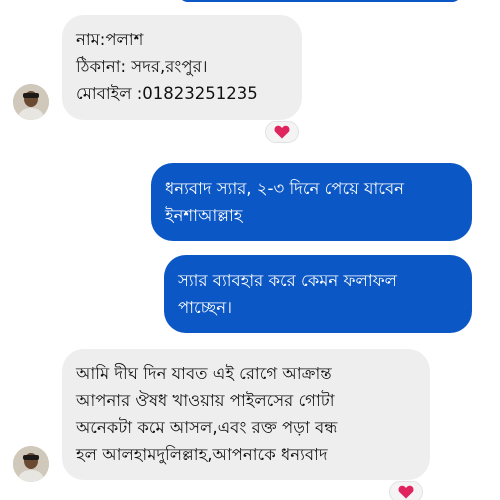 The image size is (500, 500). I want to click on message-line: মোবাইল :01823251235, so click(167, 93).